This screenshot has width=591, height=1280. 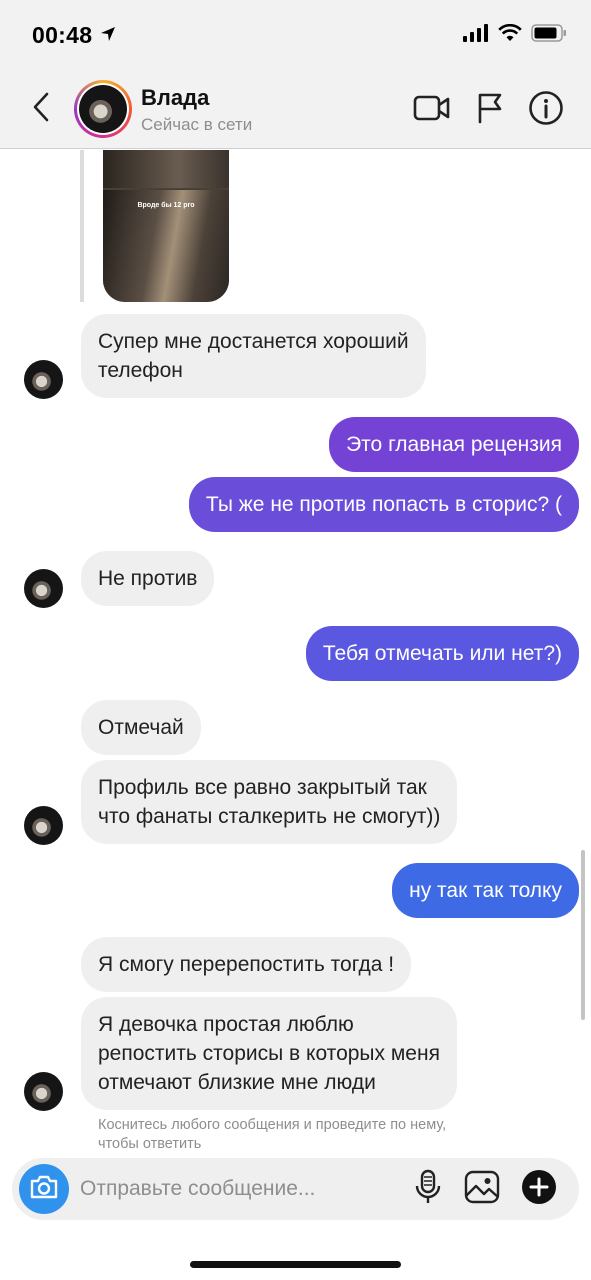 I want to click on report-button, so click(x=490, y=110).